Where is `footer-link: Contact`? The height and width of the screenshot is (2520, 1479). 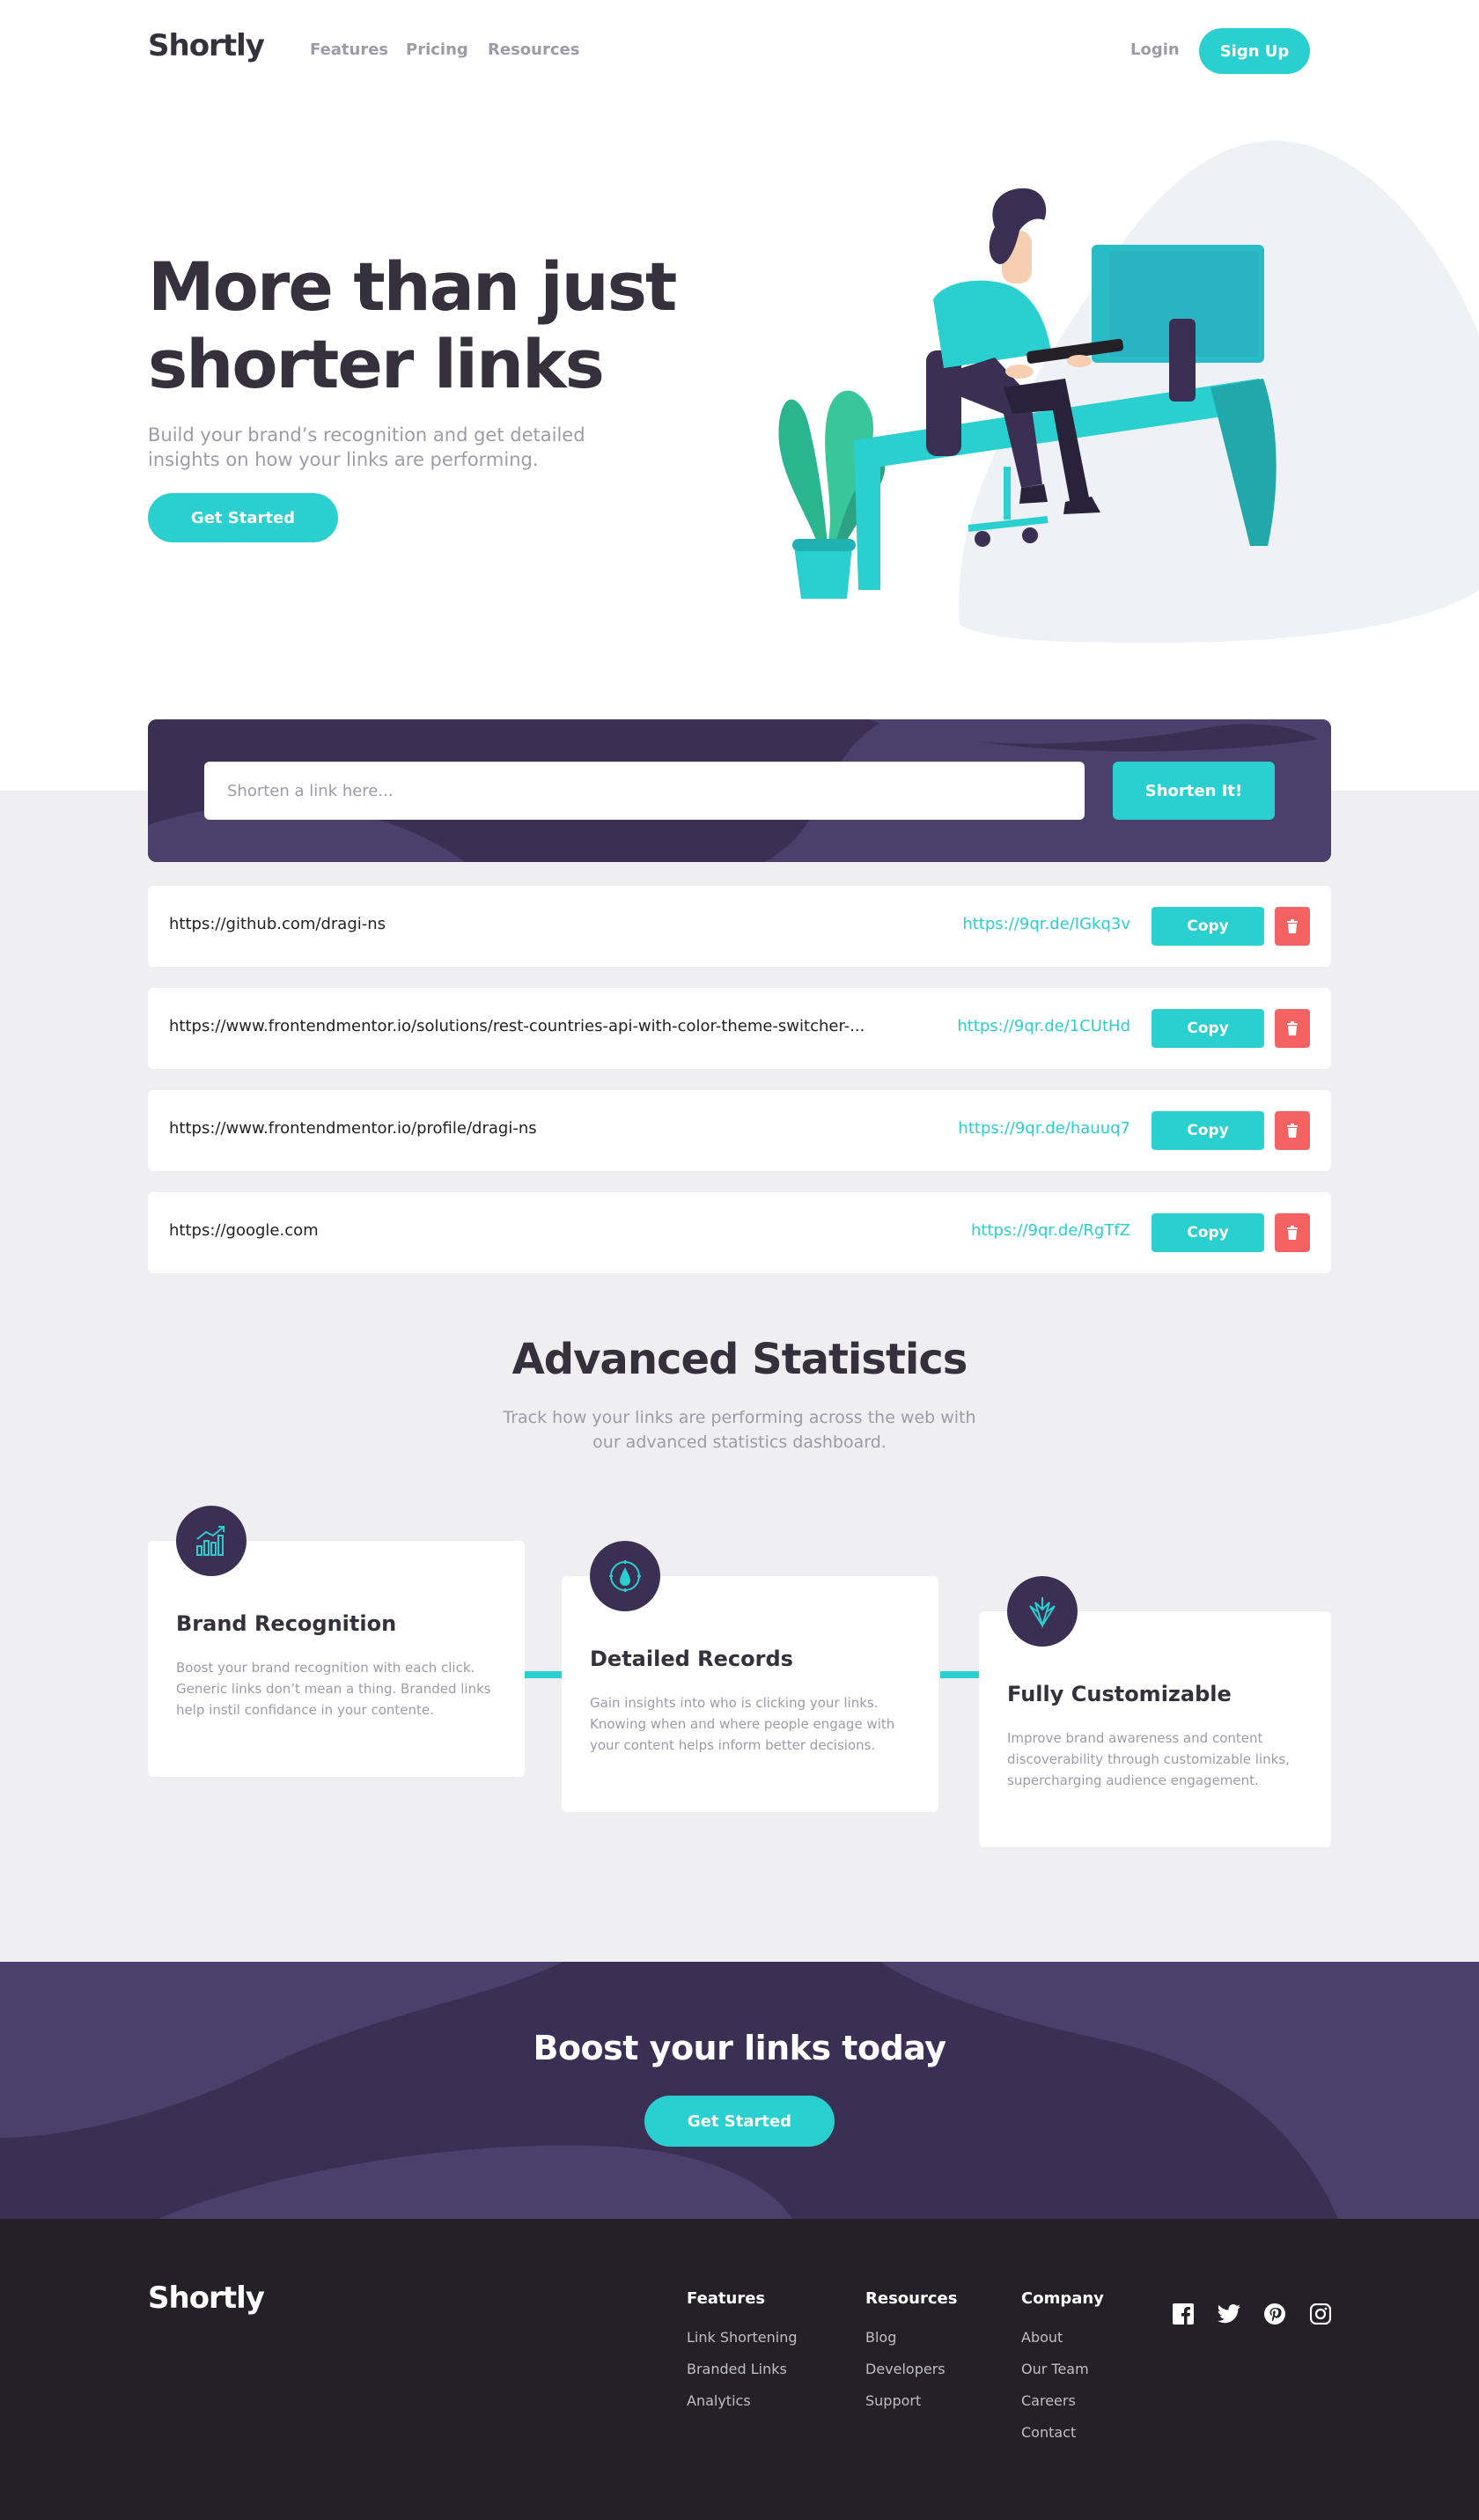 footer-link: Contact is located at coordinates (1062, 2440).